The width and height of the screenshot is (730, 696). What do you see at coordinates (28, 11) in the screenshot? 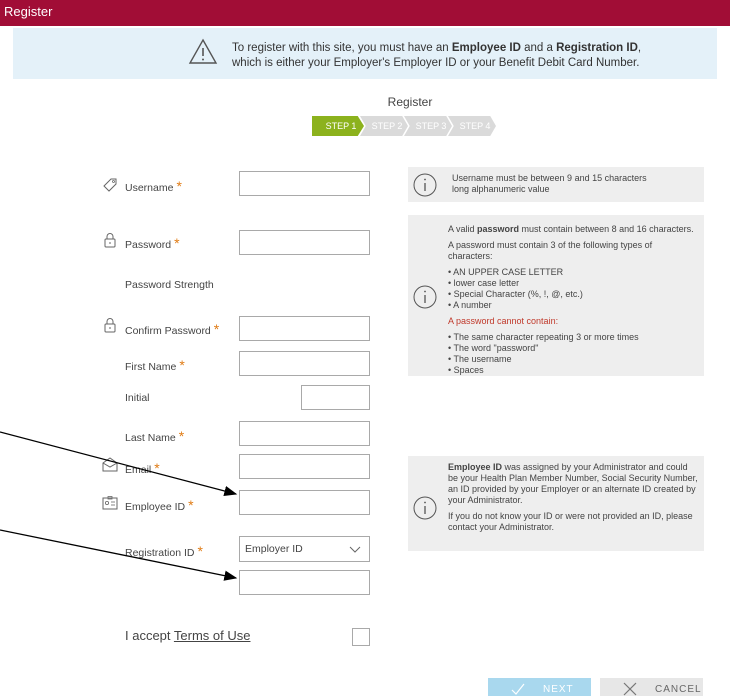
I see `window-title: Register` at bounding box center [28, 11].